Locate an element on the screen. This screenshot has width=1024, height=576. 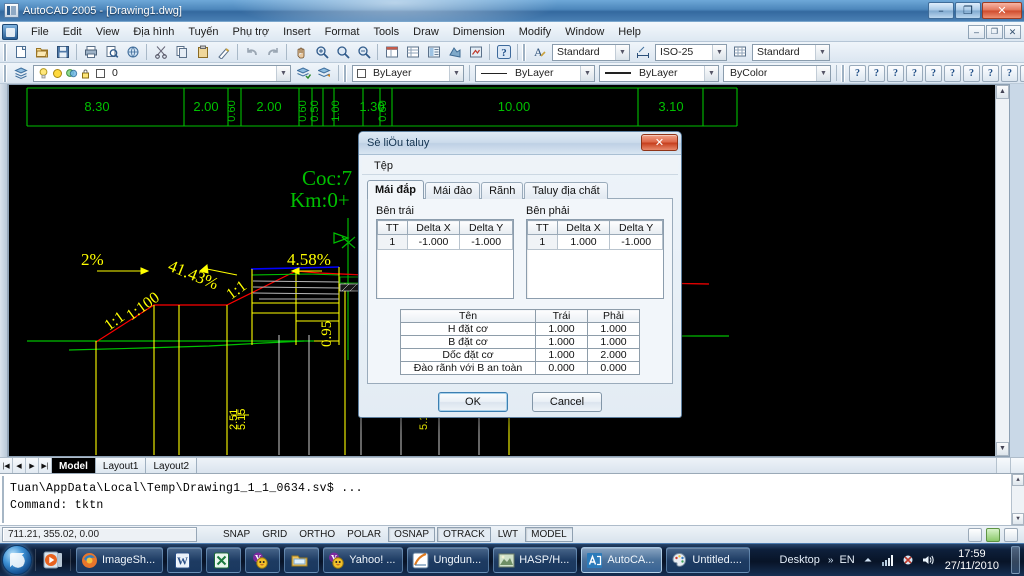
prev-tab-button: ◀ is located at coordinates (19, 465).